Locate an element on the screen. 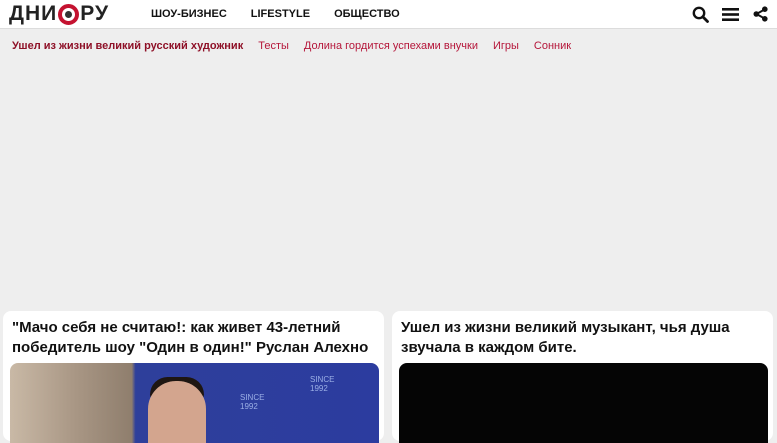 The width and height of the screenshot is (777, 443). search-icon is located at coordinates (700, 14).